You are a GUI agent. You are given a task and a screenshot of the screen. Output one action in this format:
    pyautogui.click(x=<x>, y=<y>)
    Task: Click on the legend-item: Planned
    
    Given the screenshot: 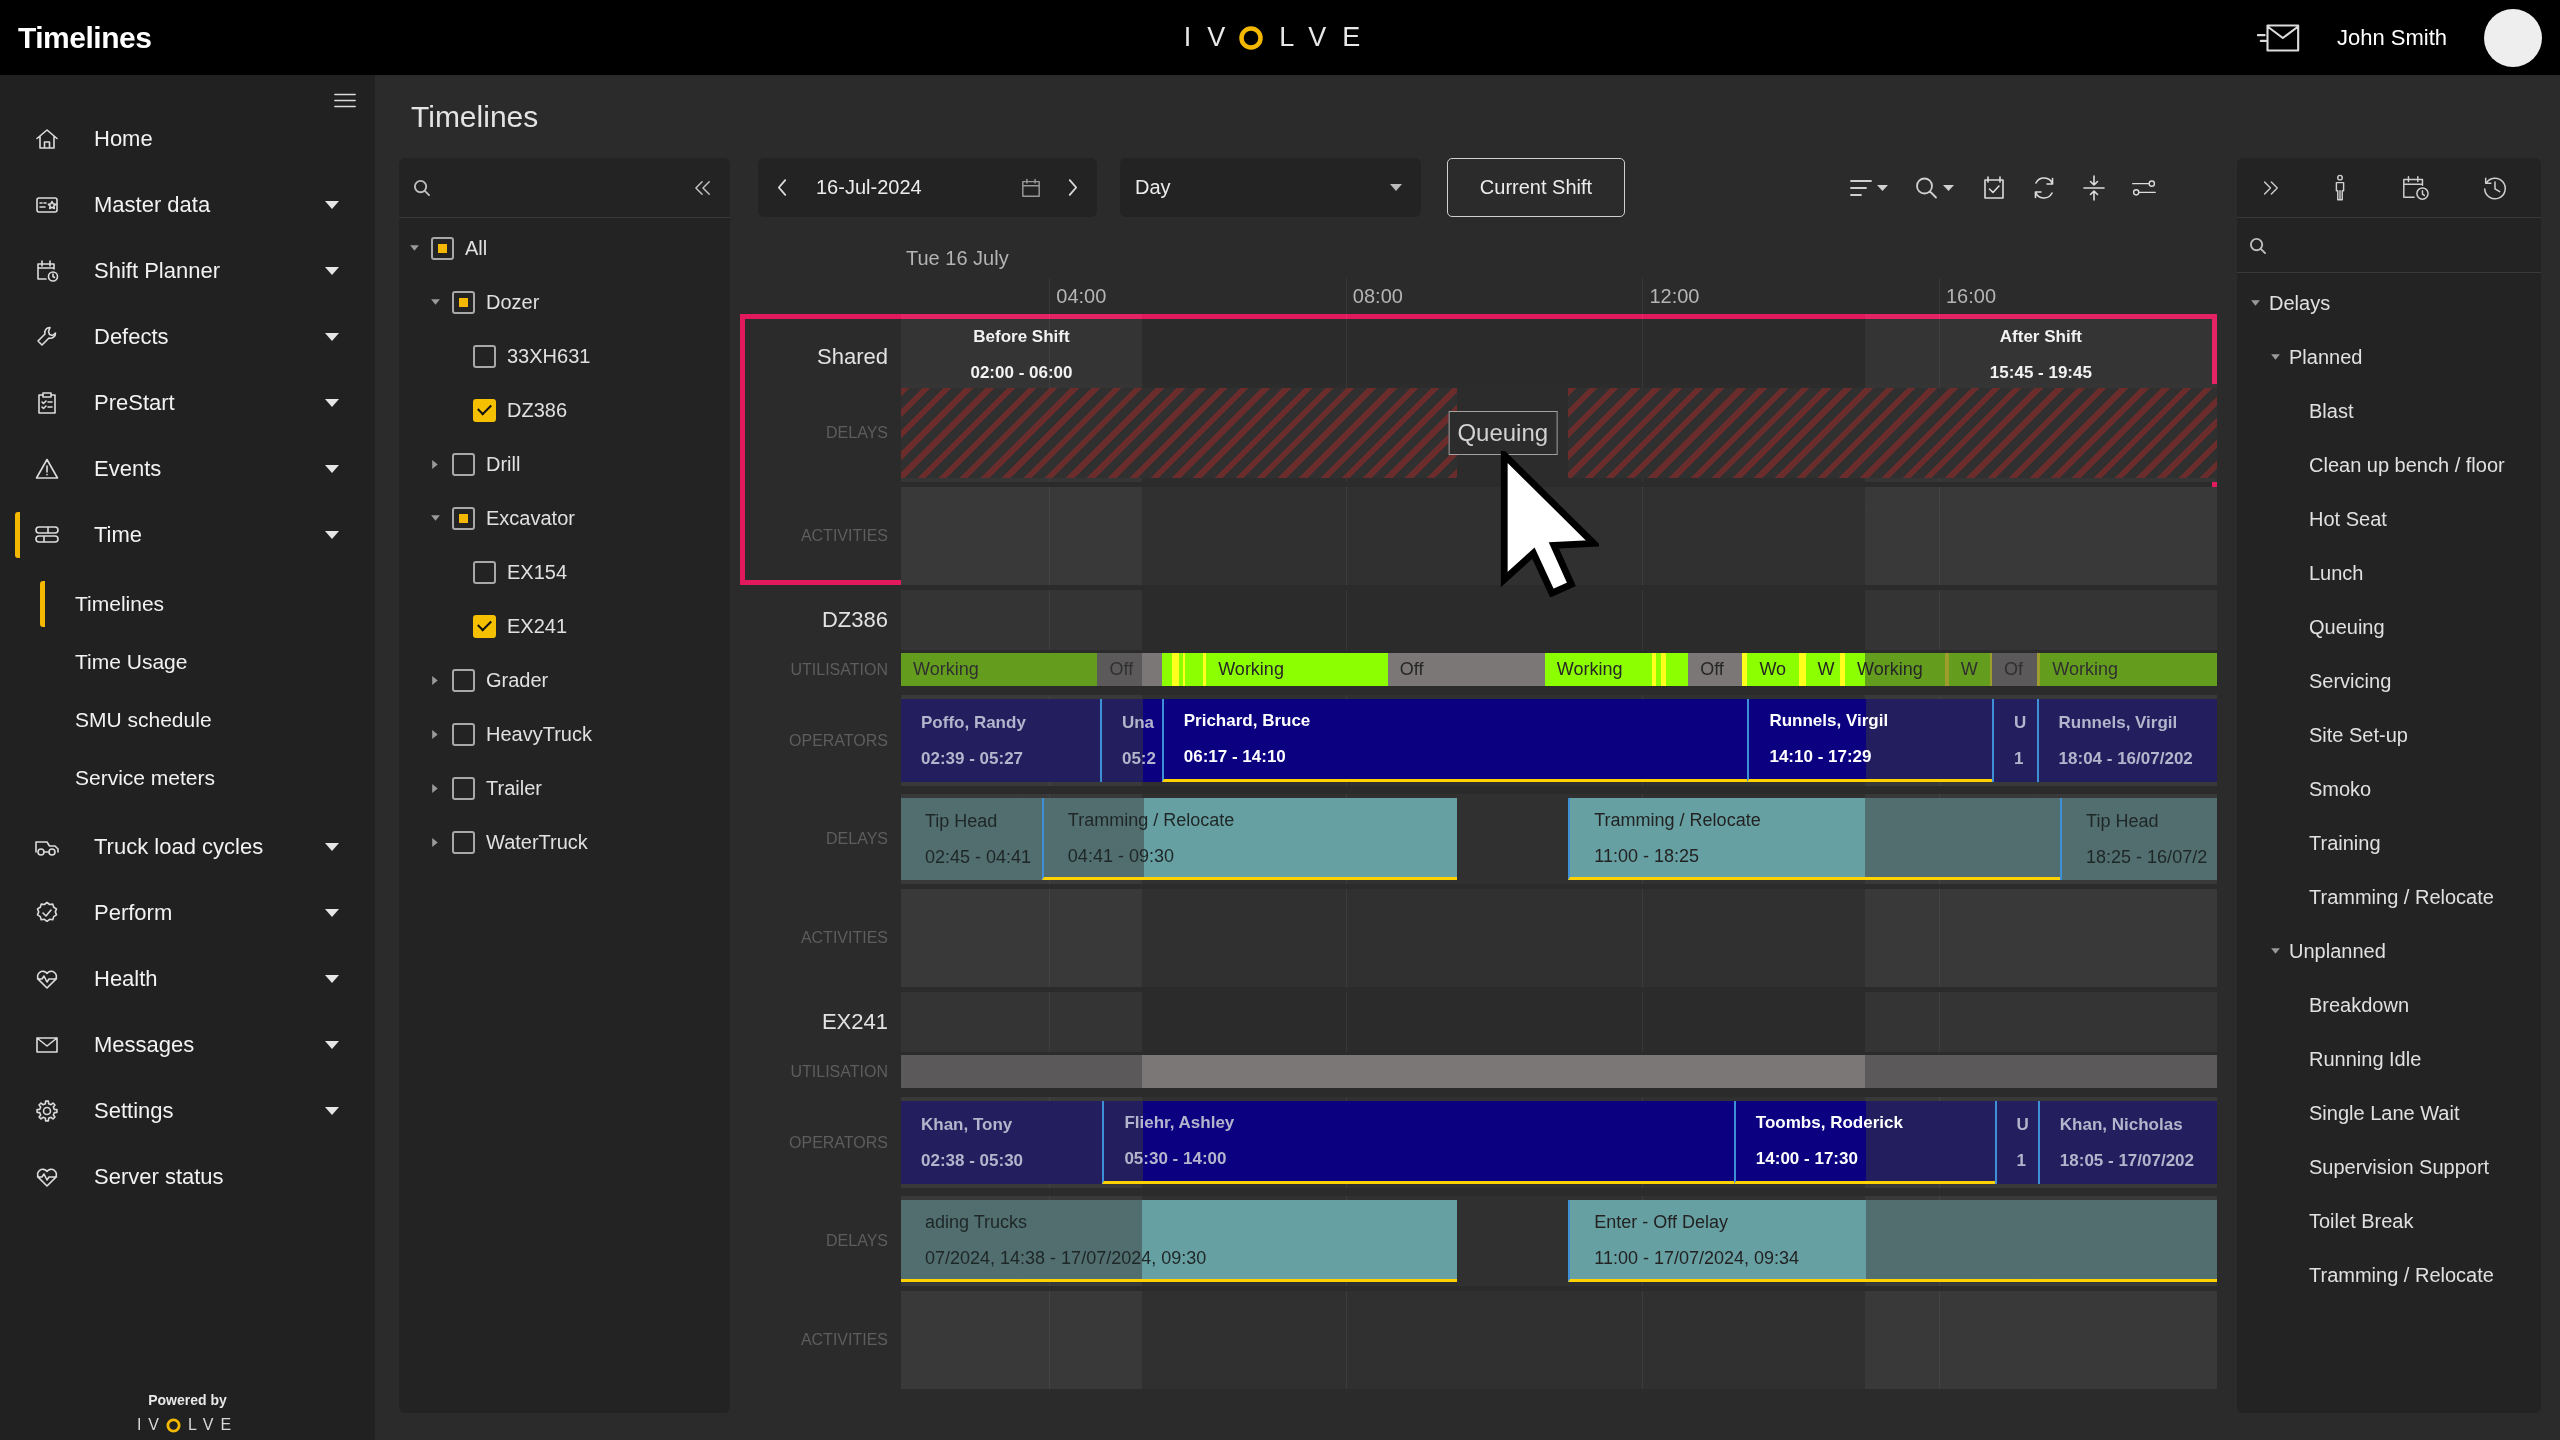 What is the action you would take?
    pyautogui.click(x=2389, y=357)
    